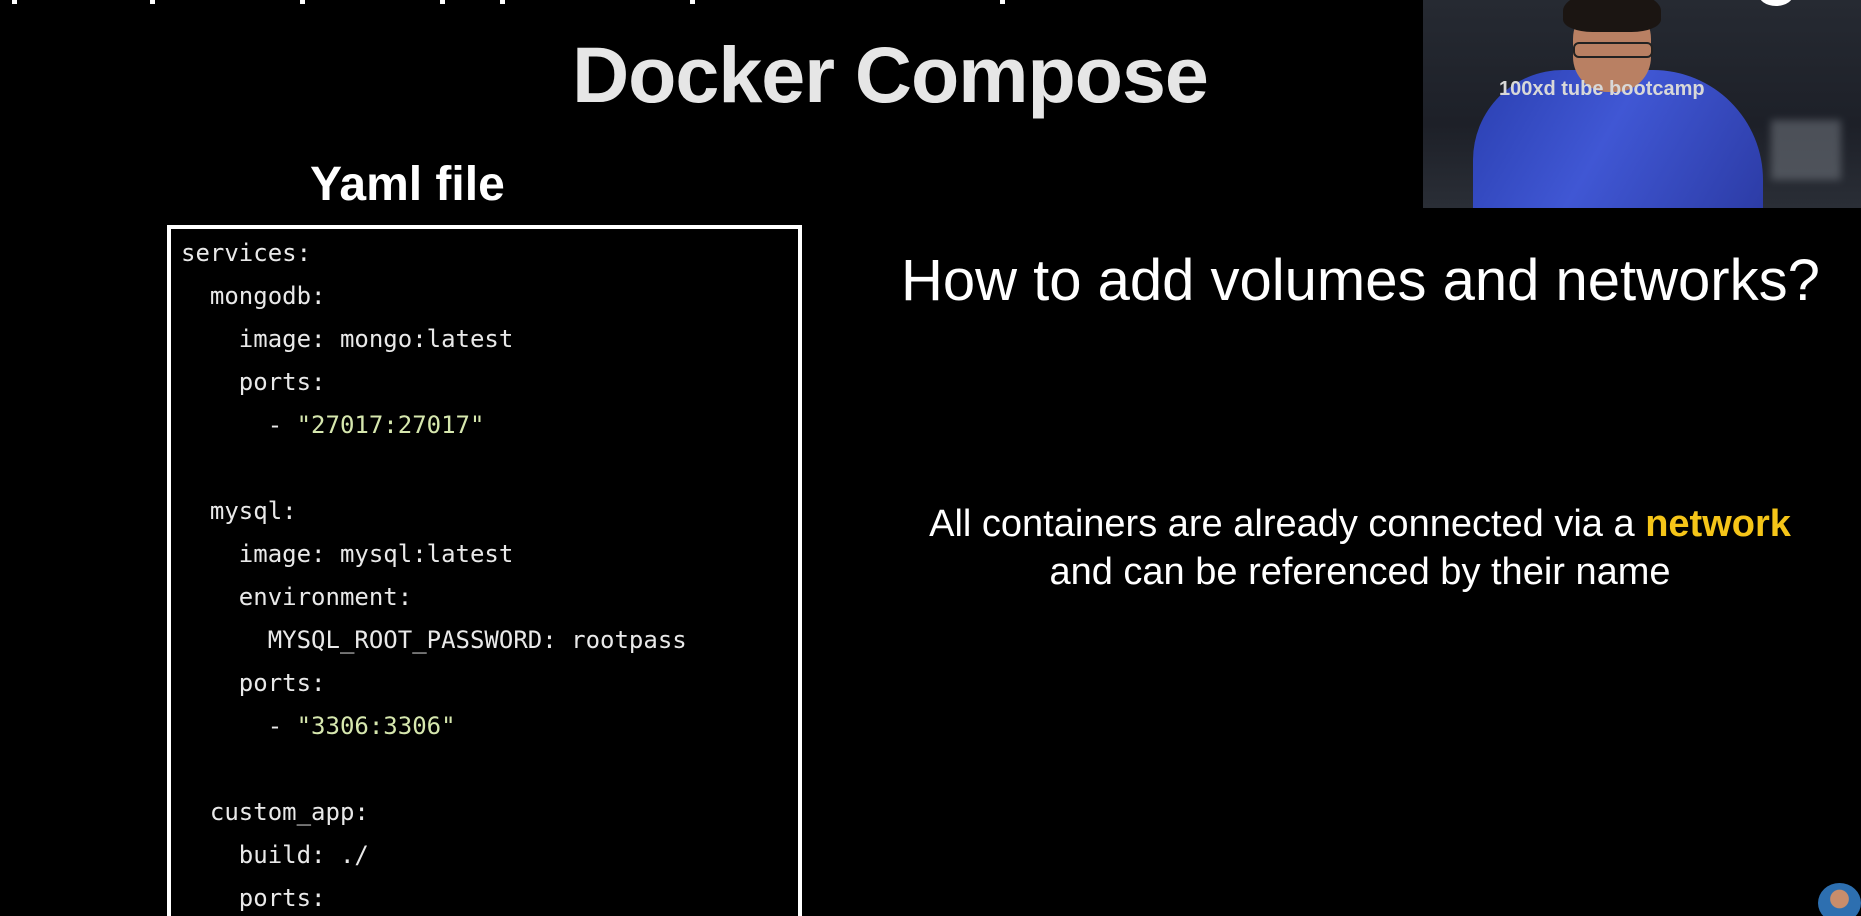 Image resolution: width=1861 pixels, height=916 pixels. Describe the element at coordinates (1602, 89) in the screenshot. I see `webcam-banner-text: 100xd tube bootcamp` at that location.